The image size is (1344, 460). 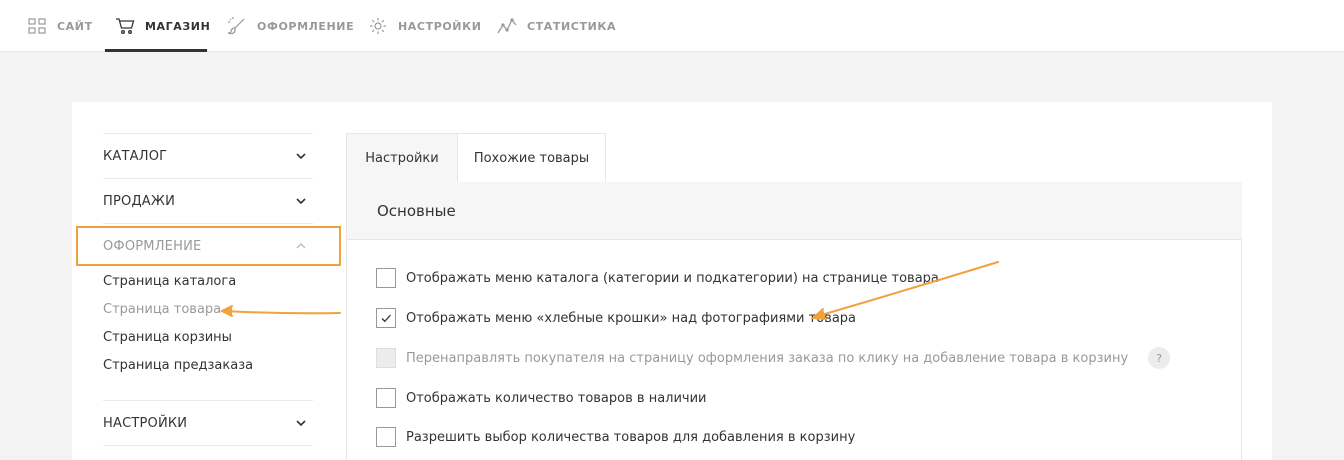 I want to click on sidebar-link-catalog-page: Страница каталога, so click(x=169, y=281).